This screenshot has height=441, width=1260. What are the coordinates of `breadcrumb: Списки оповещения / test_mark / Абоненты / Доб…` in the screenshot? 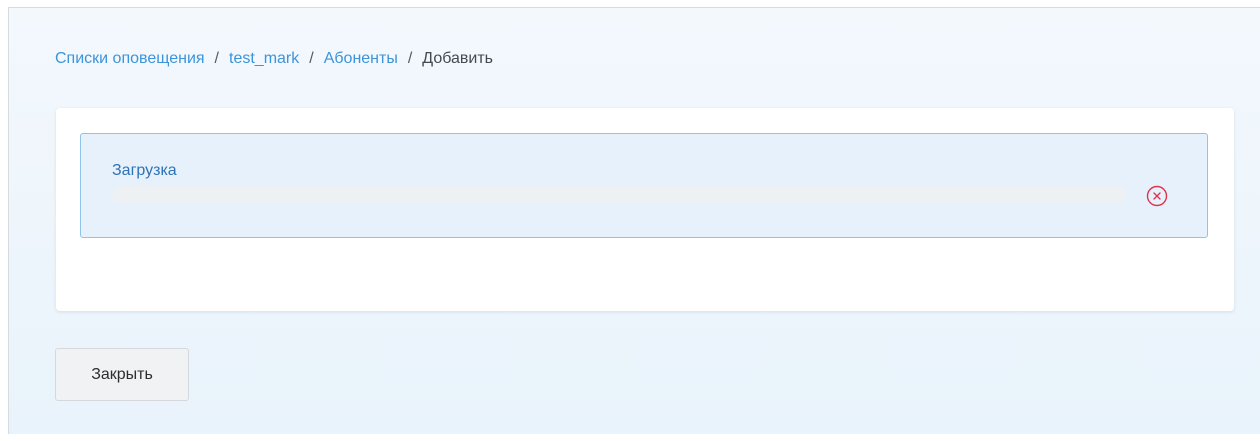 It's located at (274, 59).